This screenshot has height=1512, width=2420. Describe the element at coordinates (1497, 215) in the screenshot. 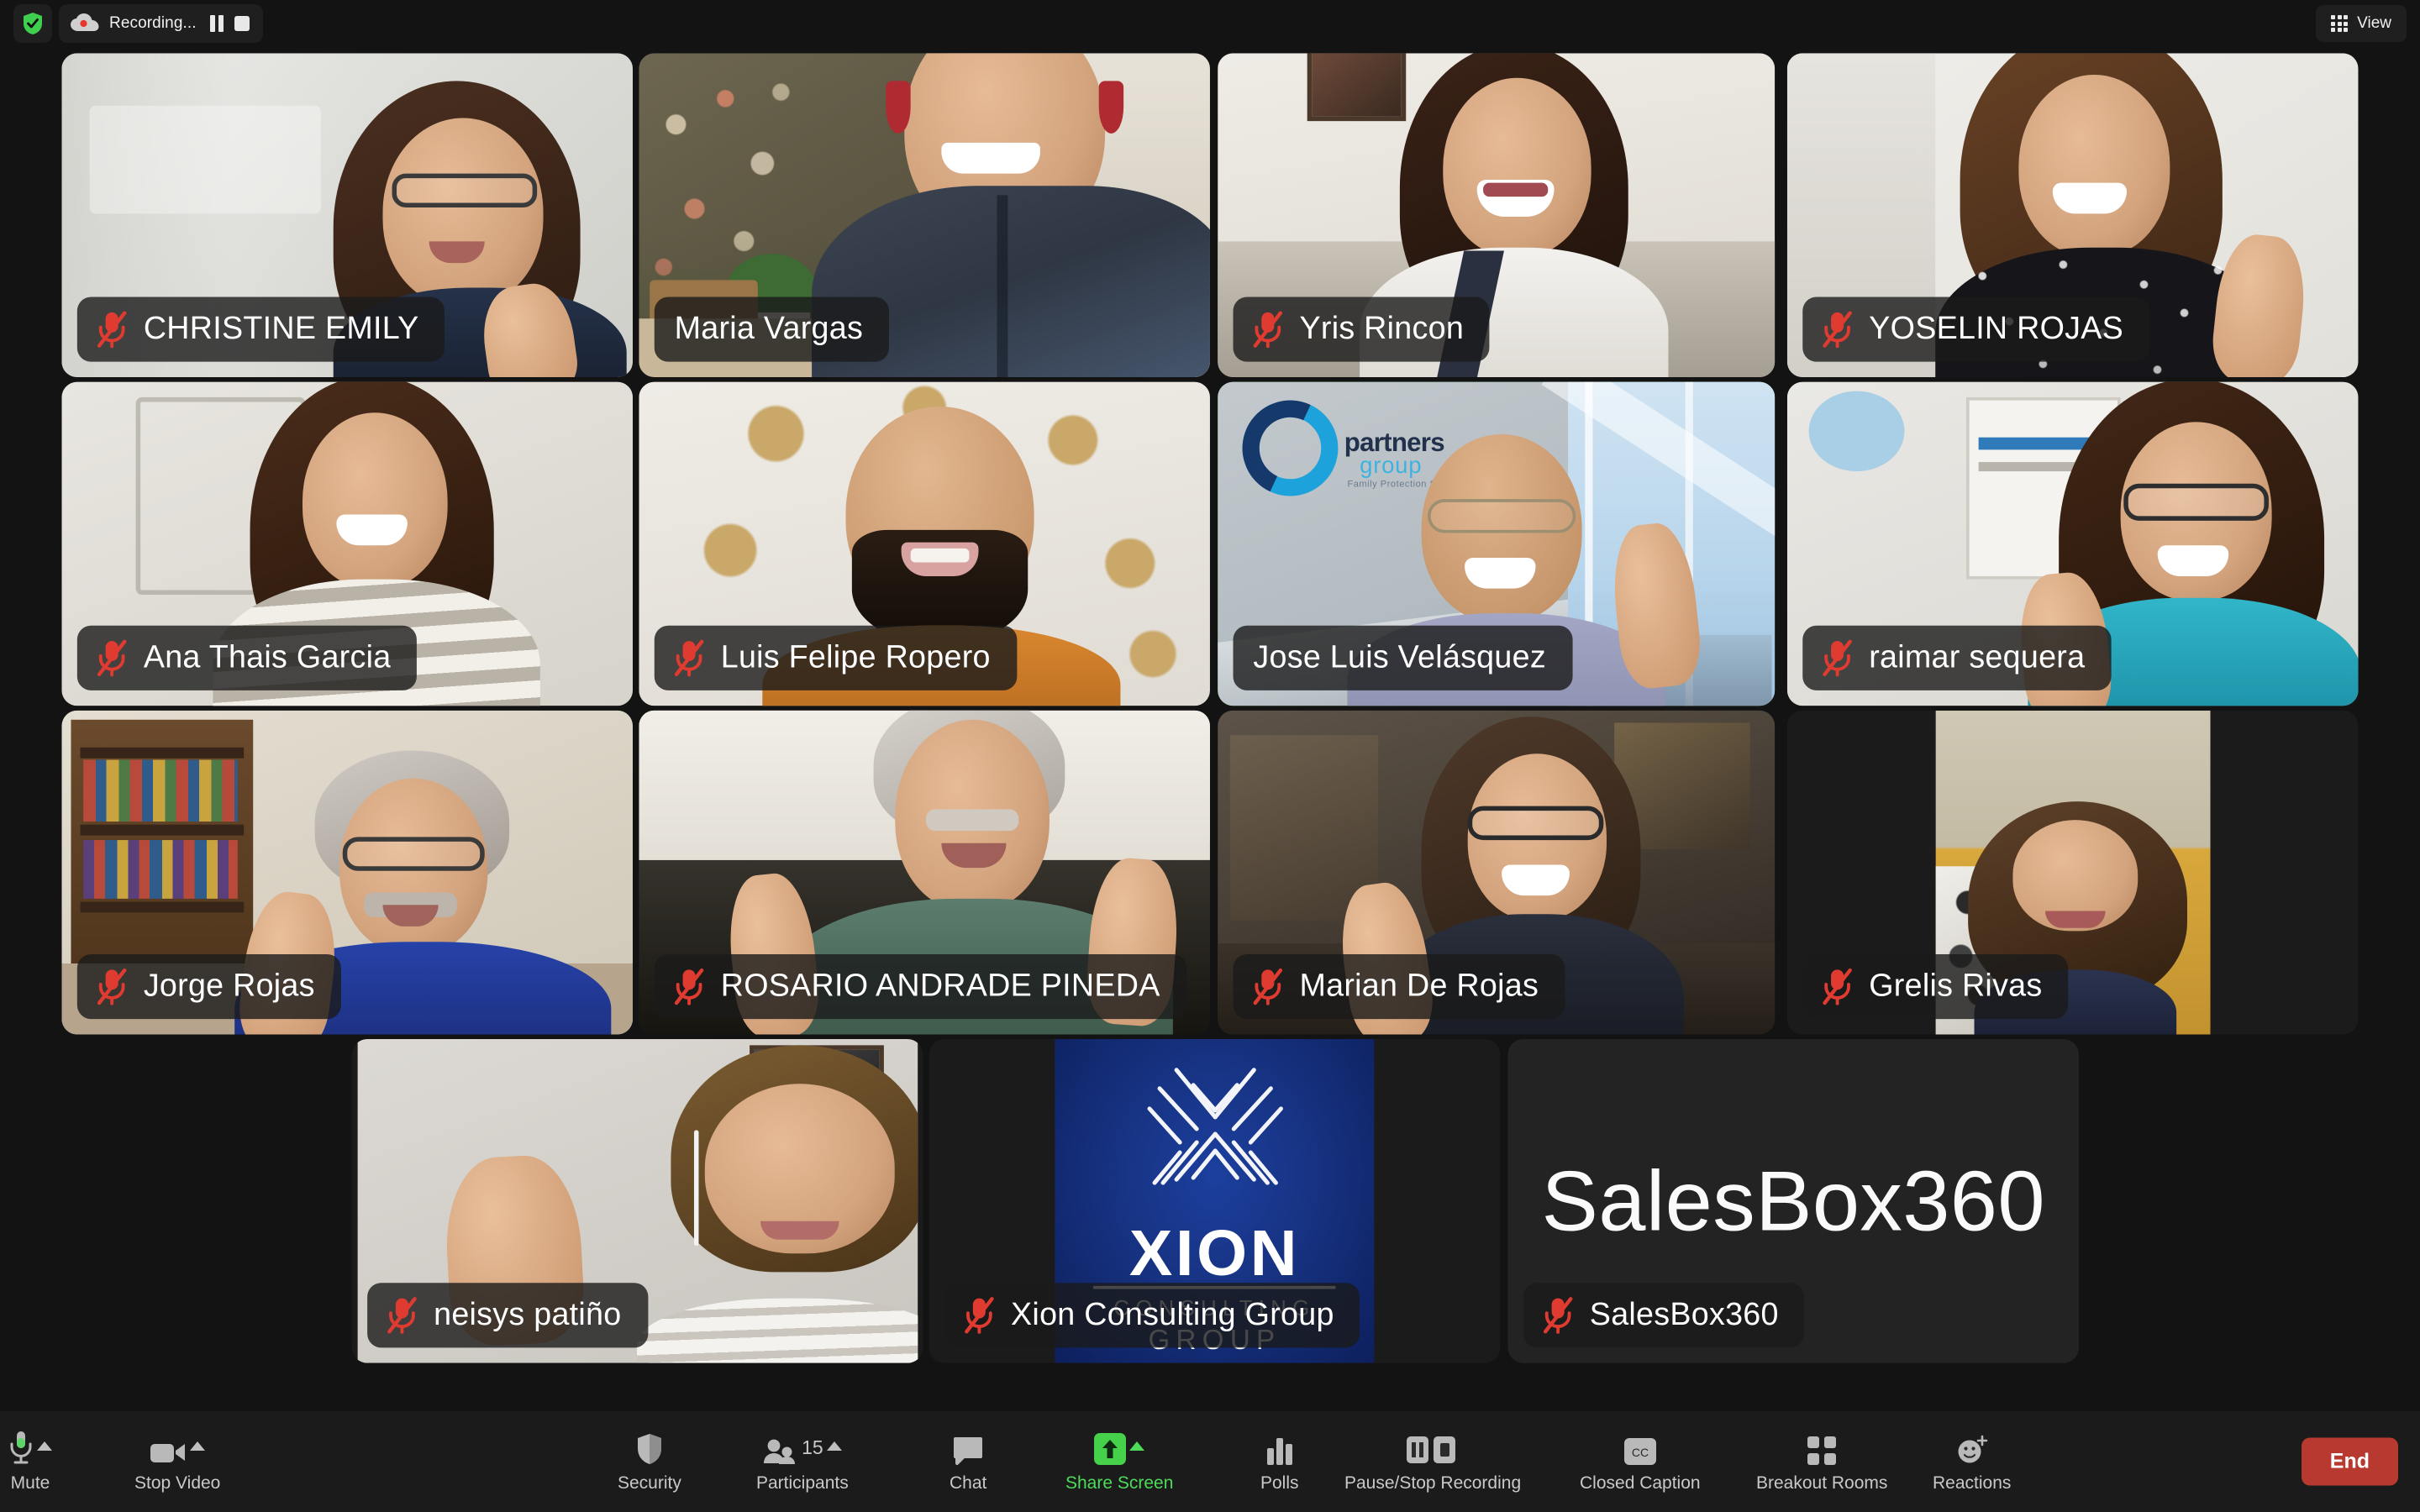

I see `participant-tile: Yris Rincon` at that location.